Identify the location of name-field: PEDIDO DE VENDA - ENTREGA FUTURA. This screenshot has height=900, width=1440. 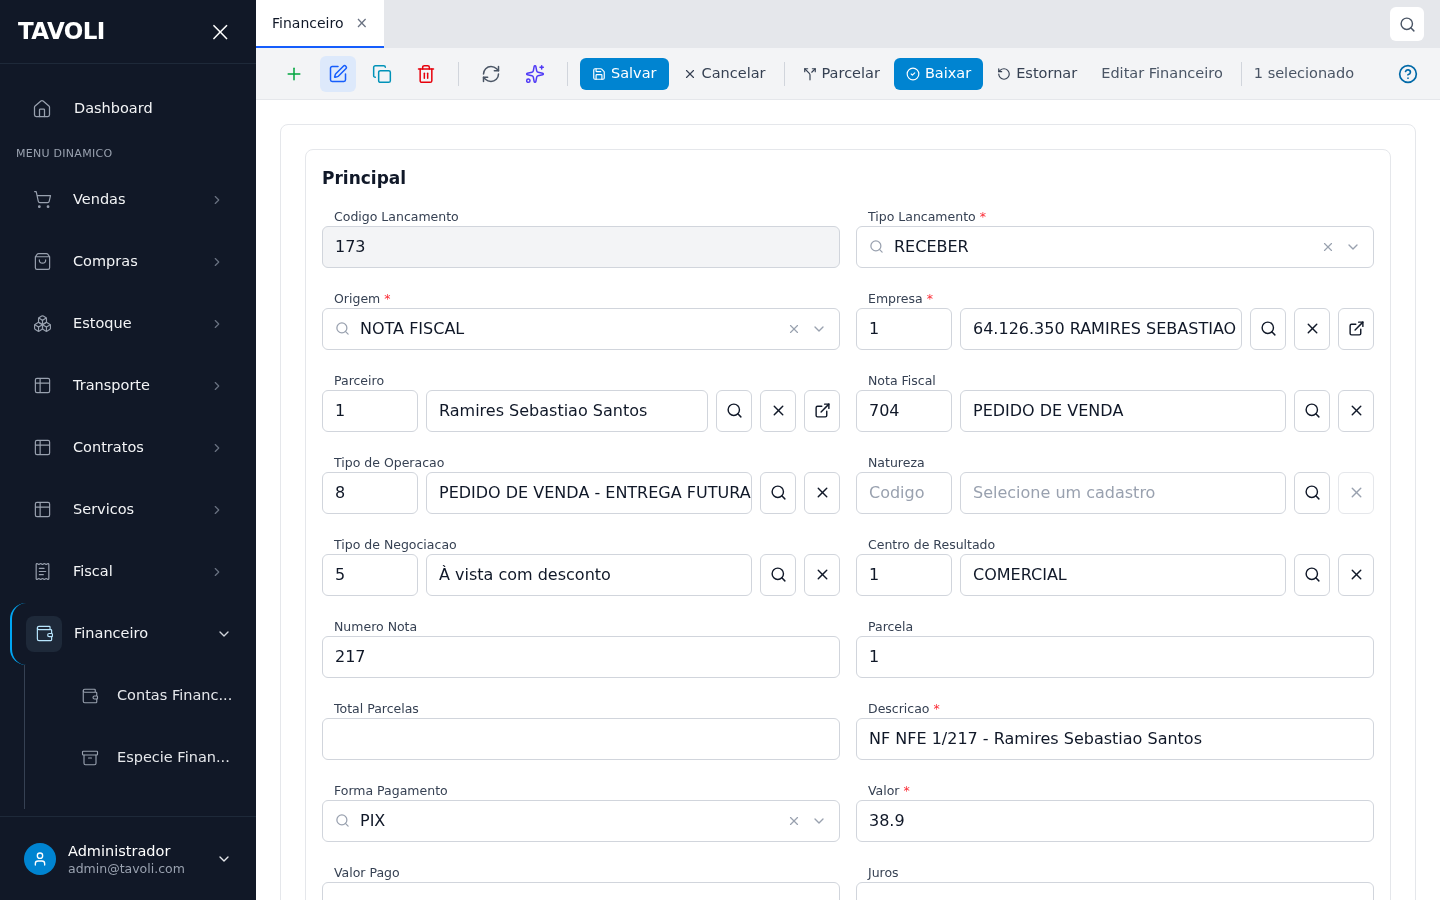
(589, 492).